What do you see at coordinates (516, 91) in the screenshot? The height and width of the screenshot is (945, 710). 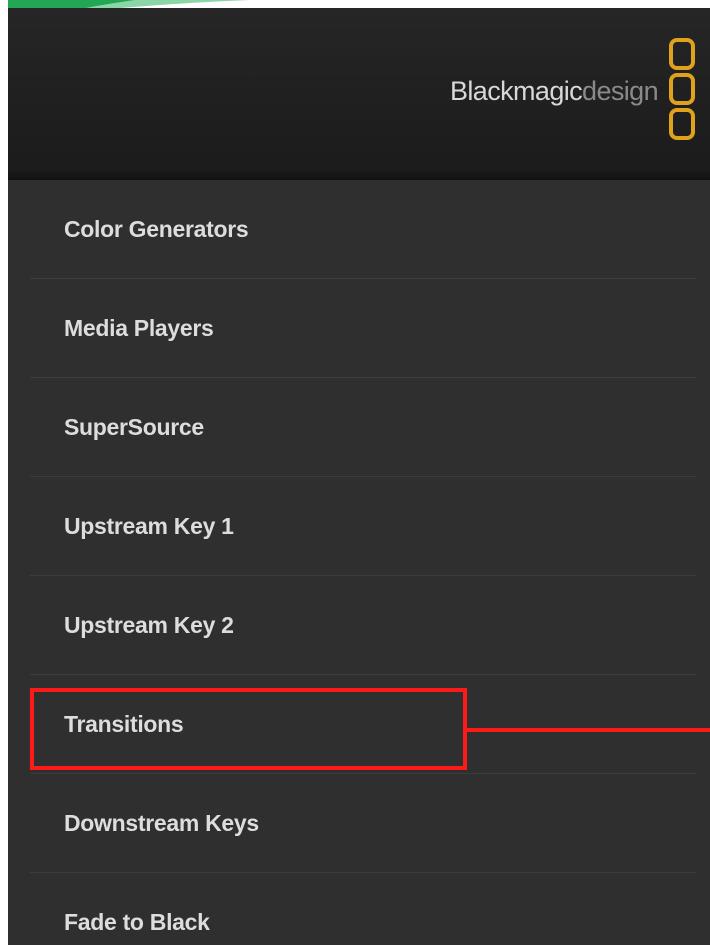 I see `brand-name-primary: Blackmagic` at bounding box center [516, 91].